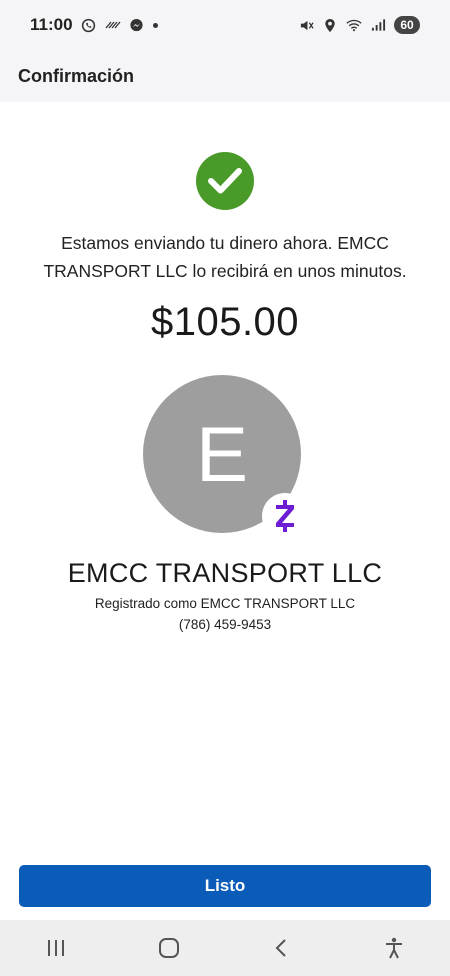 This screenshot has height=976, width=450. What do you see at coordinates (222, 453) in the screenshot?
I see `avatar-letter: E` at bounding box center [222, 453].